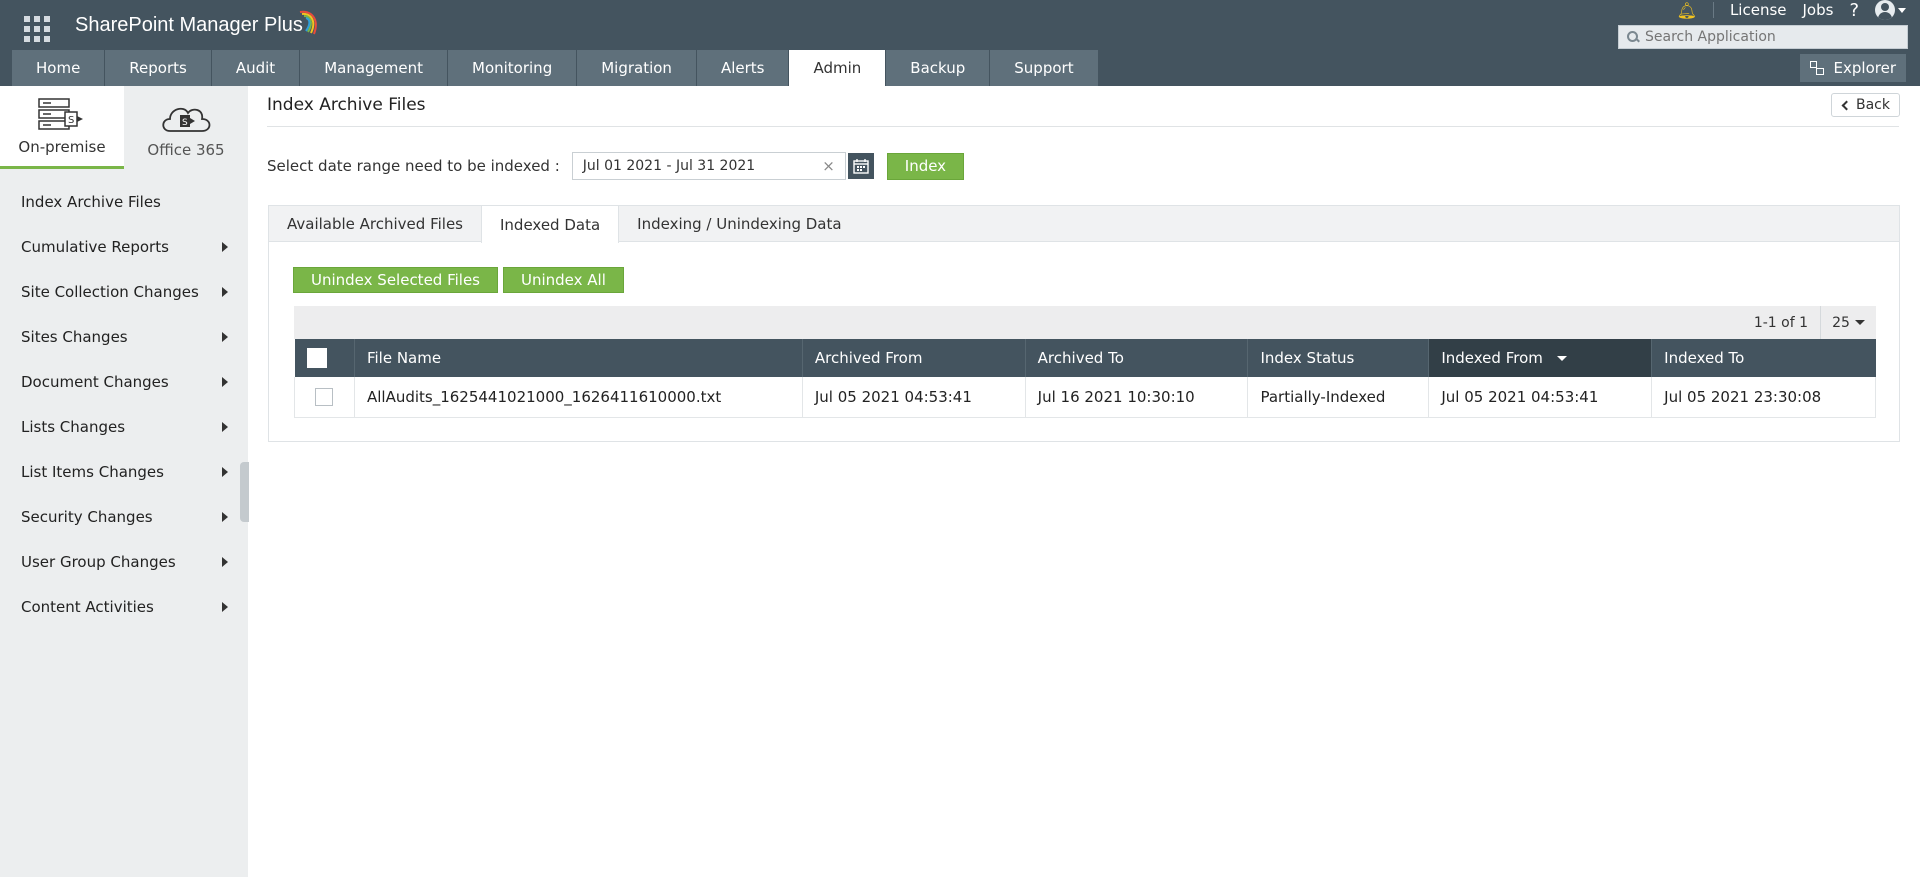 Image resolution: width=1920 pixels, height=877 pixels. I want to click on column-header-indexed-from: Indexed From, so click(1540, 358).